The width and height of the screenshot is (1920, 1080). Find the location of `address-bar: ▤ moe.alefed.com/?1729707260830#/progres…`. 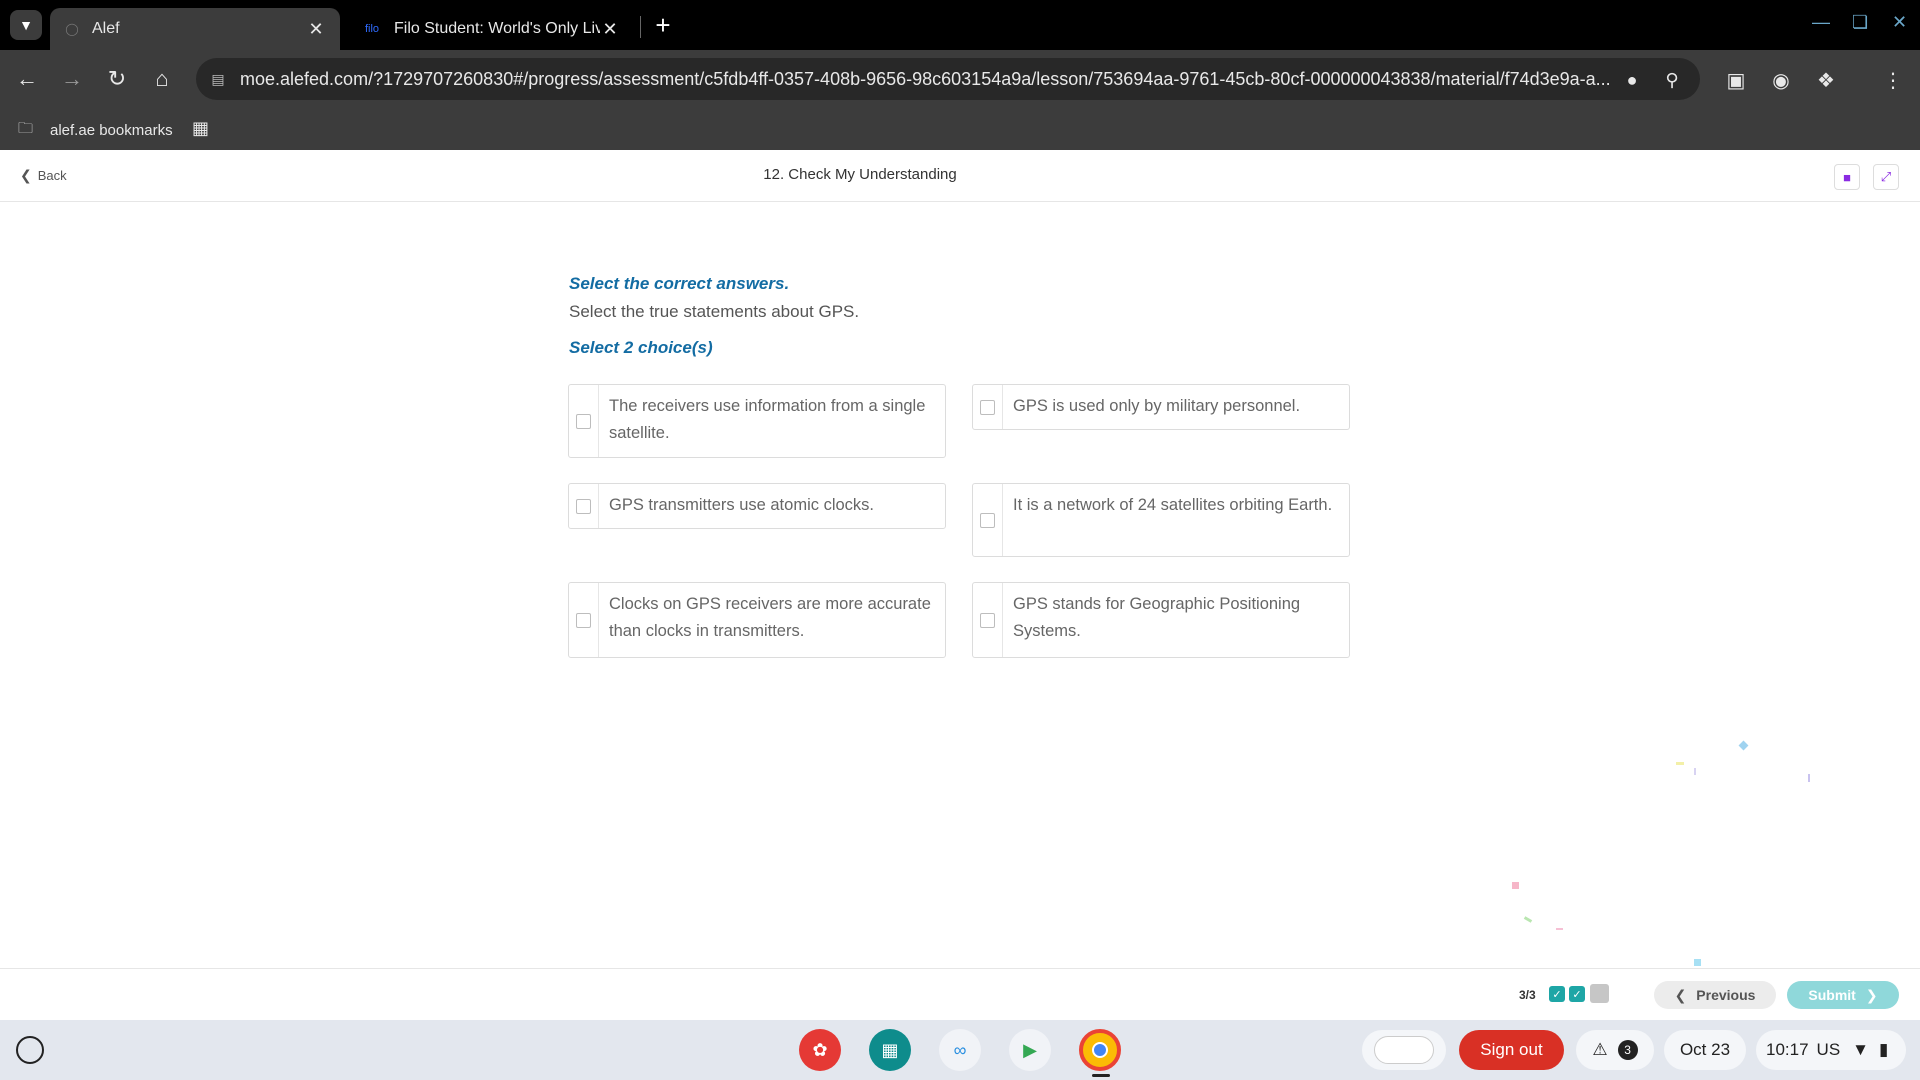

address-bar: ▤ moe.alefed.com/?1729707260830#/progres… is located at coordinates (948, 79).